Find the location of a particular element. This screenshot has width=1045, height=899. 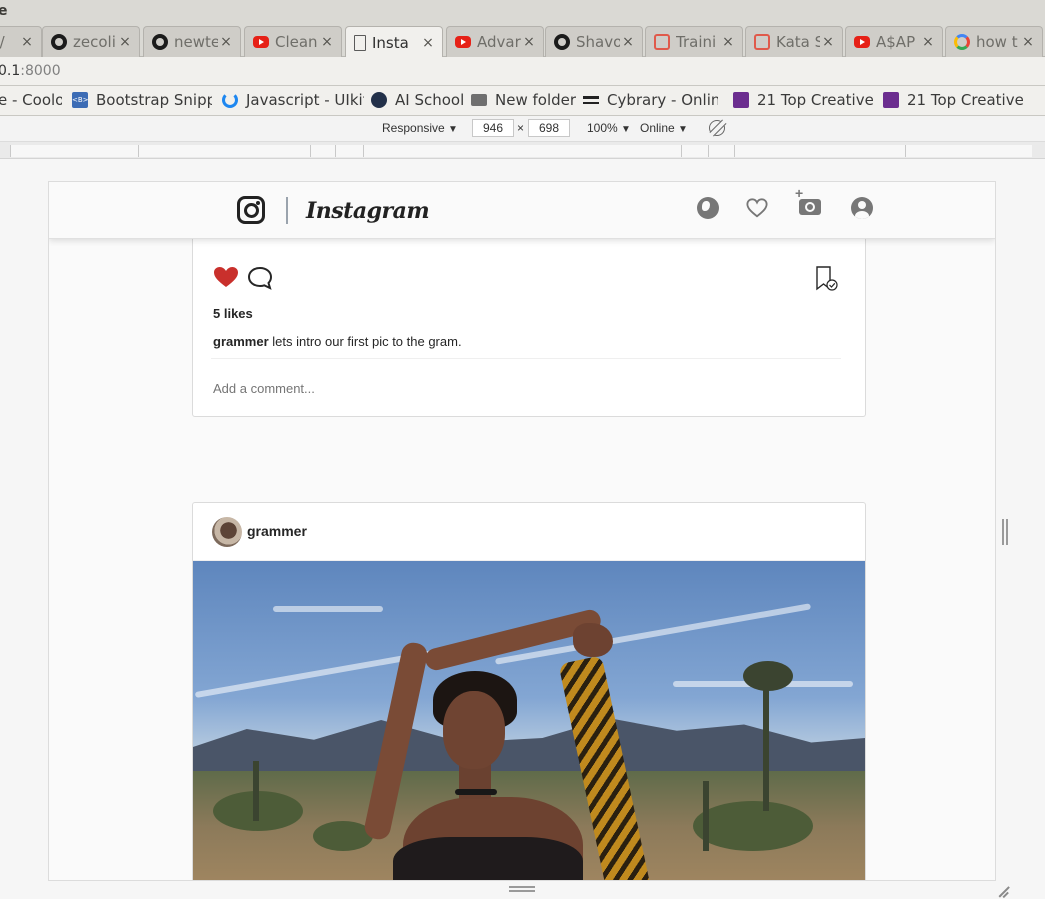

viewport-height-input: 698 is located at coordinates (549, 128).